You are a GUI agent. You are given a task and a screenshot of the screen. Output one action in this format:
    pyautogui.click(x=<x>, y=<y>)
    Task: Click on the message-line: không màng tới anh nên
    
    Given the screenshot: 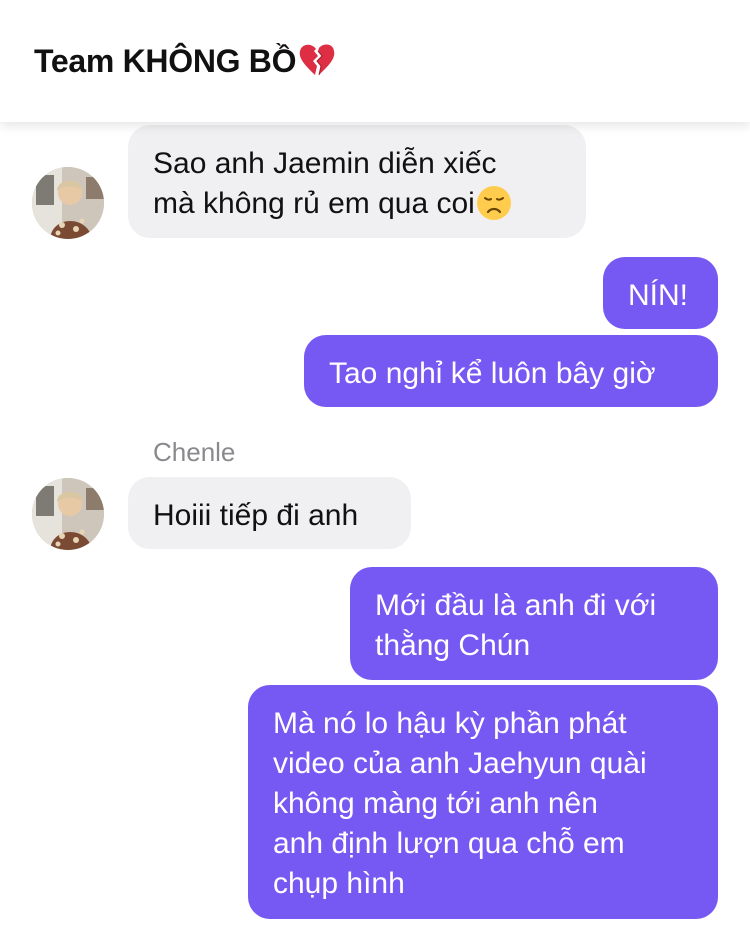 What is the action you would take?
    pyautogui.click(x=435, y=803)
    